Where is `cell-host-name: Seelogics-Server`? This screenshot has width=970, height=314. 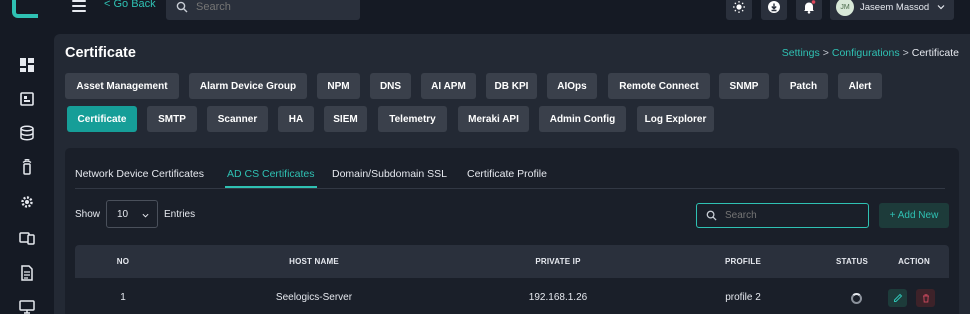 cell-host-name: Seelogics-Server is located at coordinates (314, 297).